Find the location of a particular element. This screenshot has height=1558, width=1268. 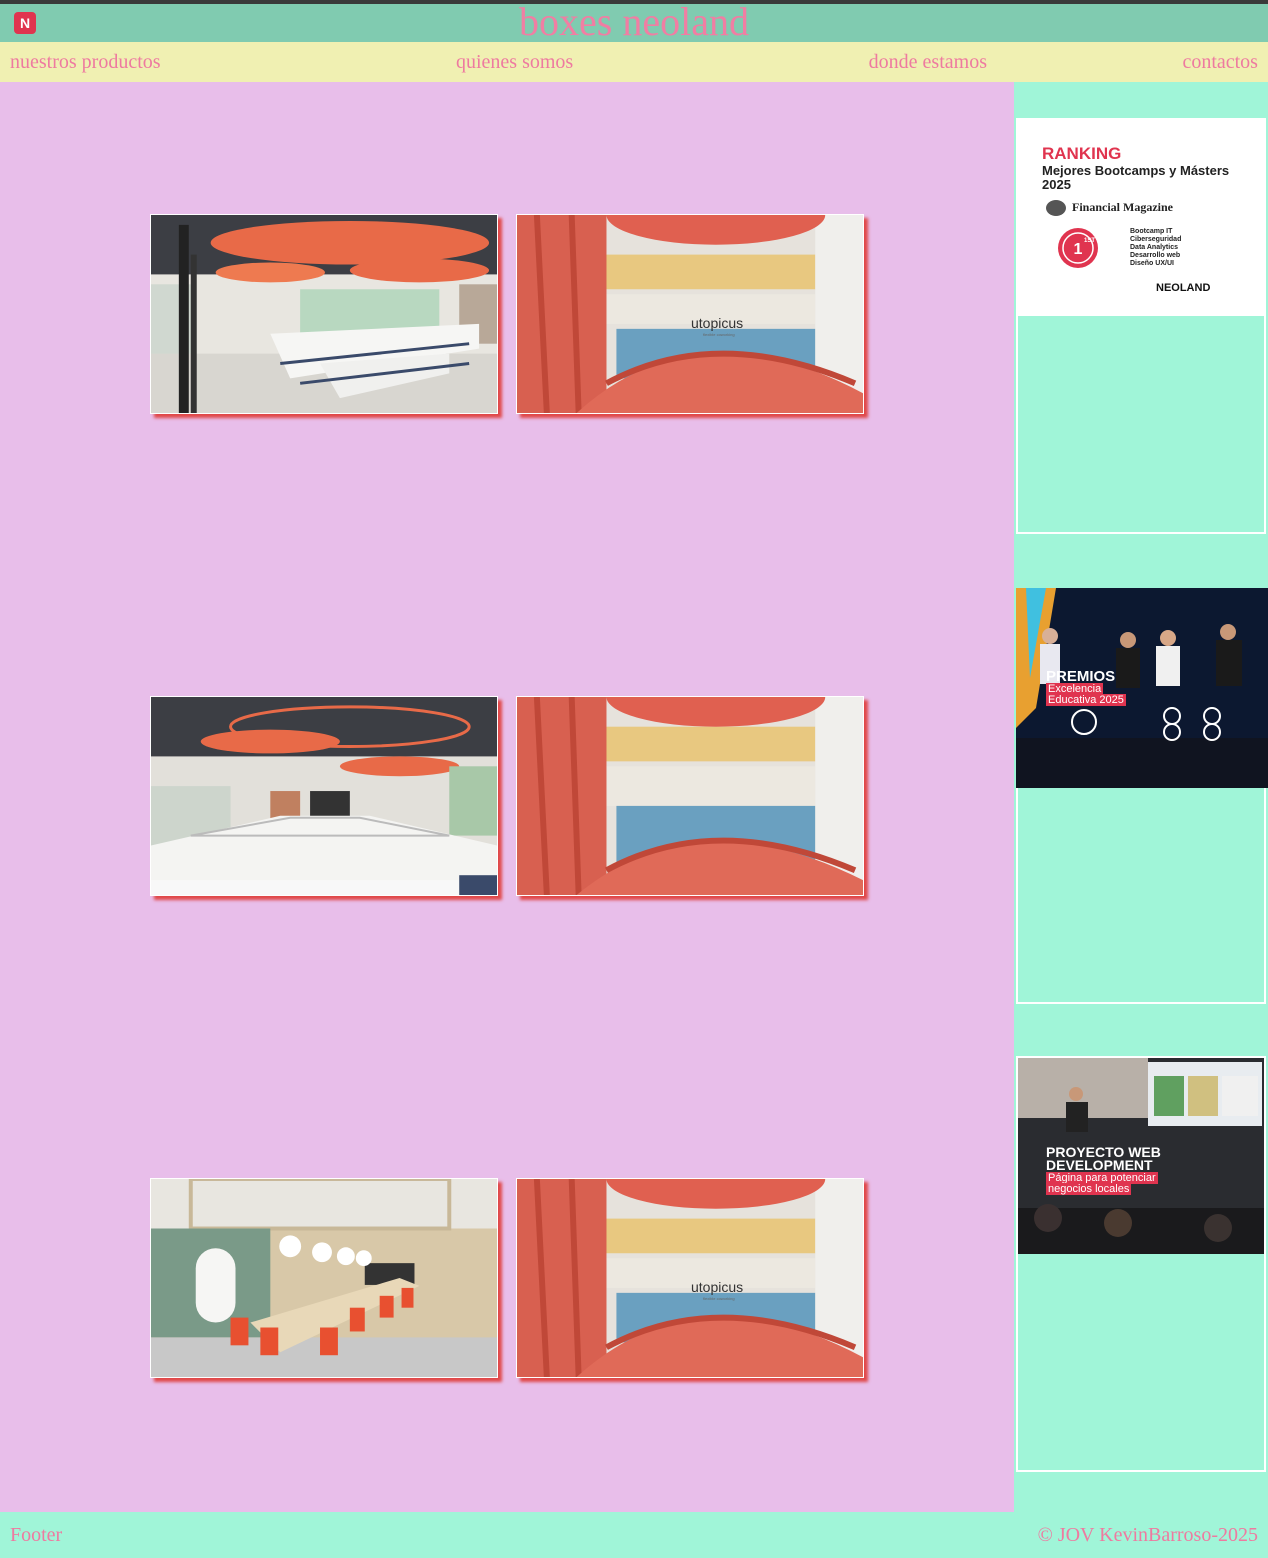

site-footer: Footer © JOV KevinBarroso-2025 is located at coordinates (634, 1535).